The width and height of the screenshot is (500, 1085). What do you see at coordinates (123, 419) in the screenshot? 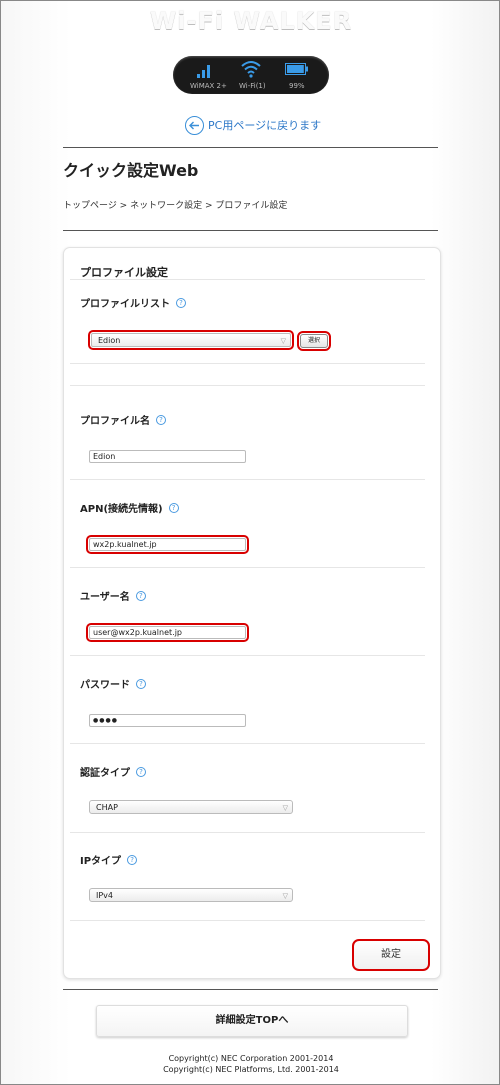
I see `profile-name-label: プロファイル名 ?` at bounding box center [123, 419].